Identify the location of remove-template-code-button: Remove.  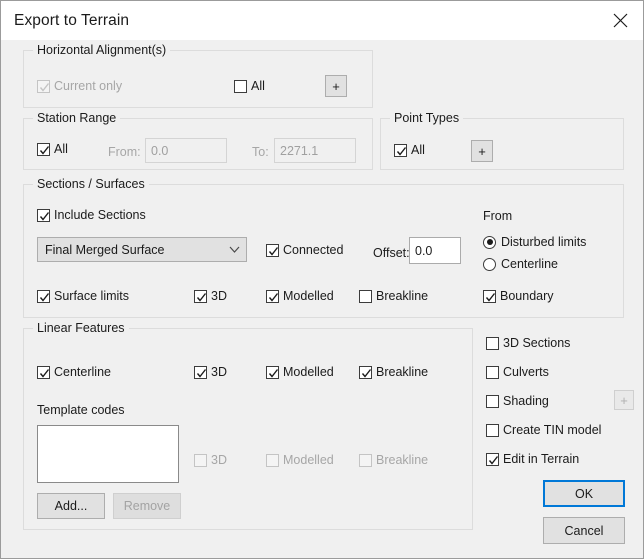
(147, 506).